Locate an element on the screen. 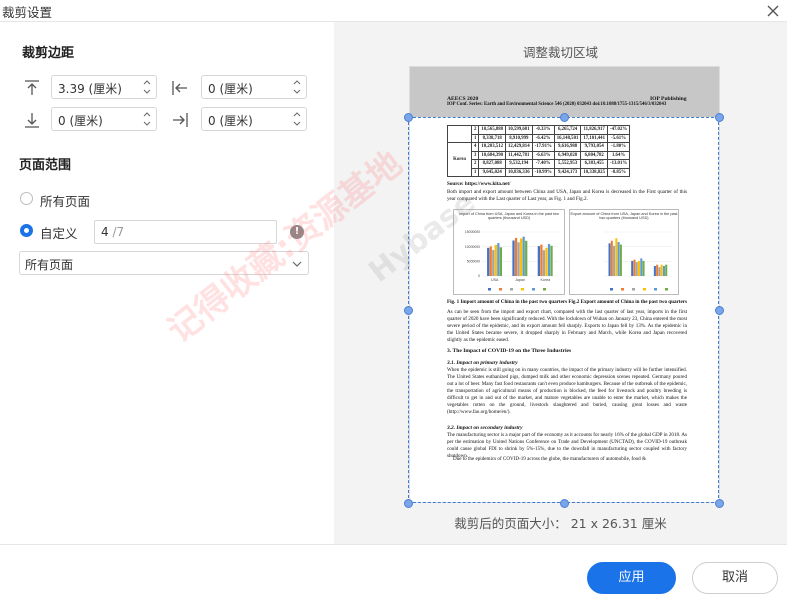 This screenshot has width=787, height=596. page-subset-select: 所有页面 is located at coordinates (164, 263).